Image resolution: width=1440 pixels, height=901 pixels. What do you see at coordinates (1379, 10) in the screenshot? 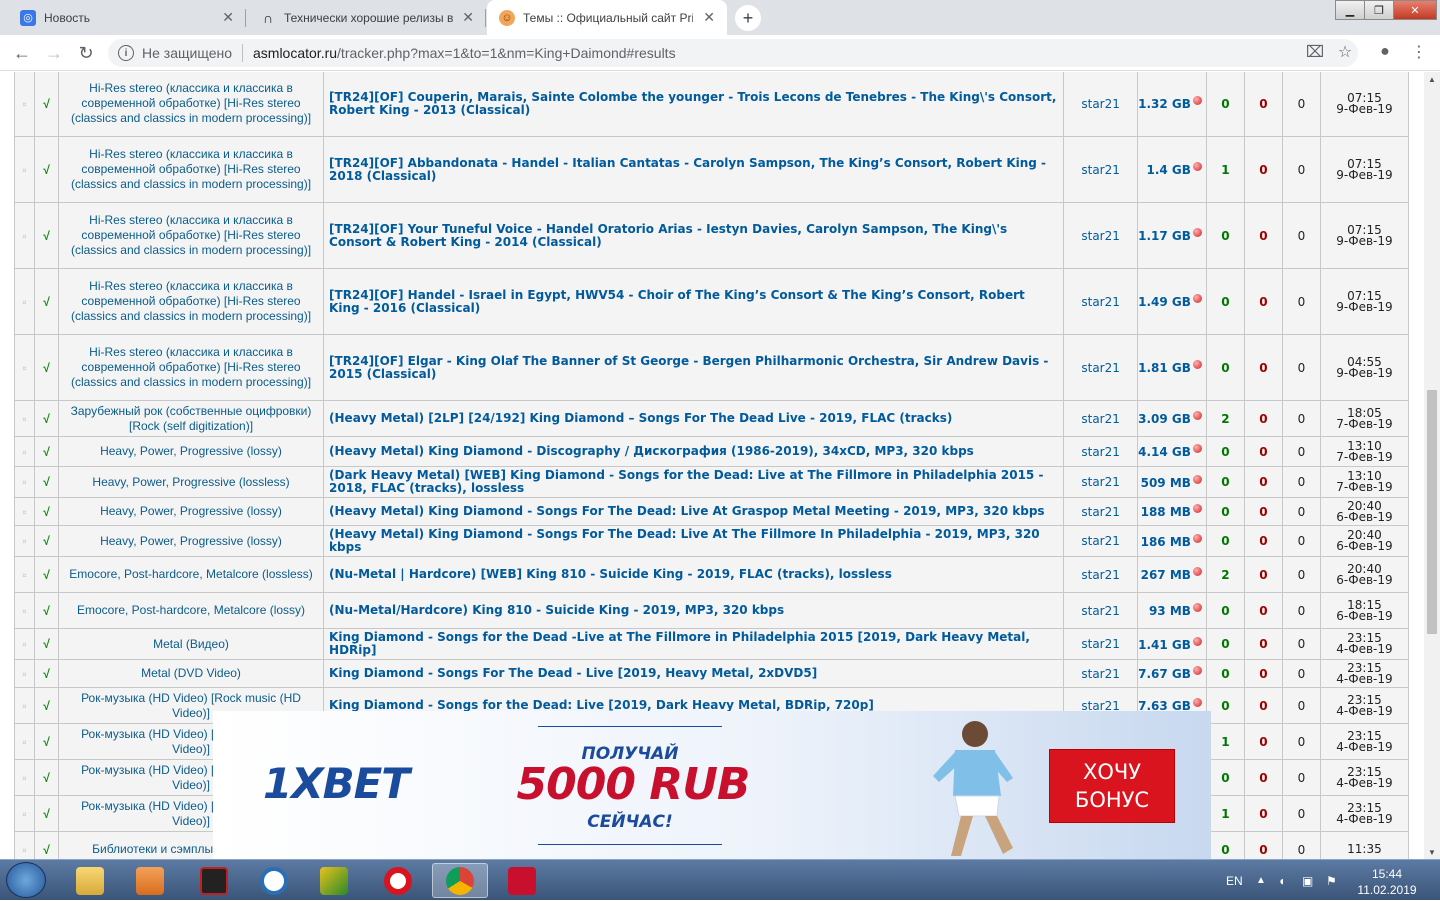
I see `maximize-button: ❐` at bounding box center [1379, 10].